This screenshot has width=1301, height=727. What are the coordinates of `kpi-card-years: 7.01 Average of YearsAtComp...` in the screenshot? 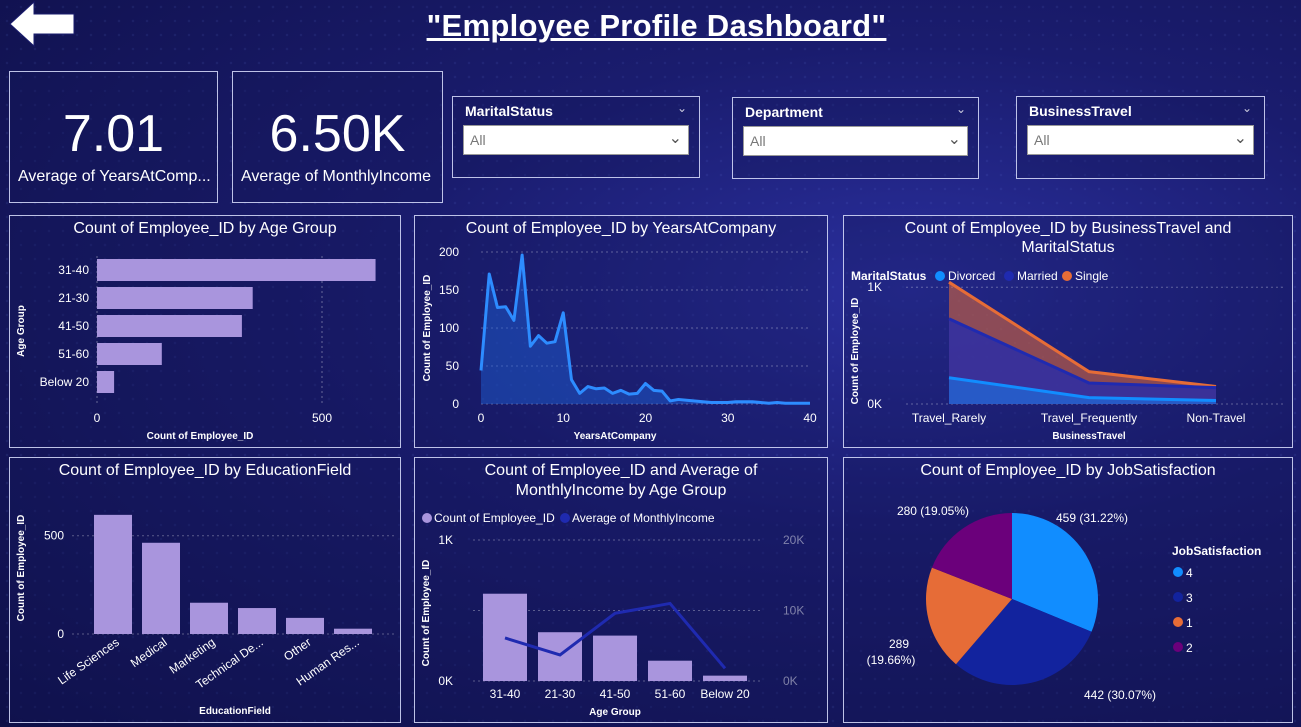 It's located at (113, 137).